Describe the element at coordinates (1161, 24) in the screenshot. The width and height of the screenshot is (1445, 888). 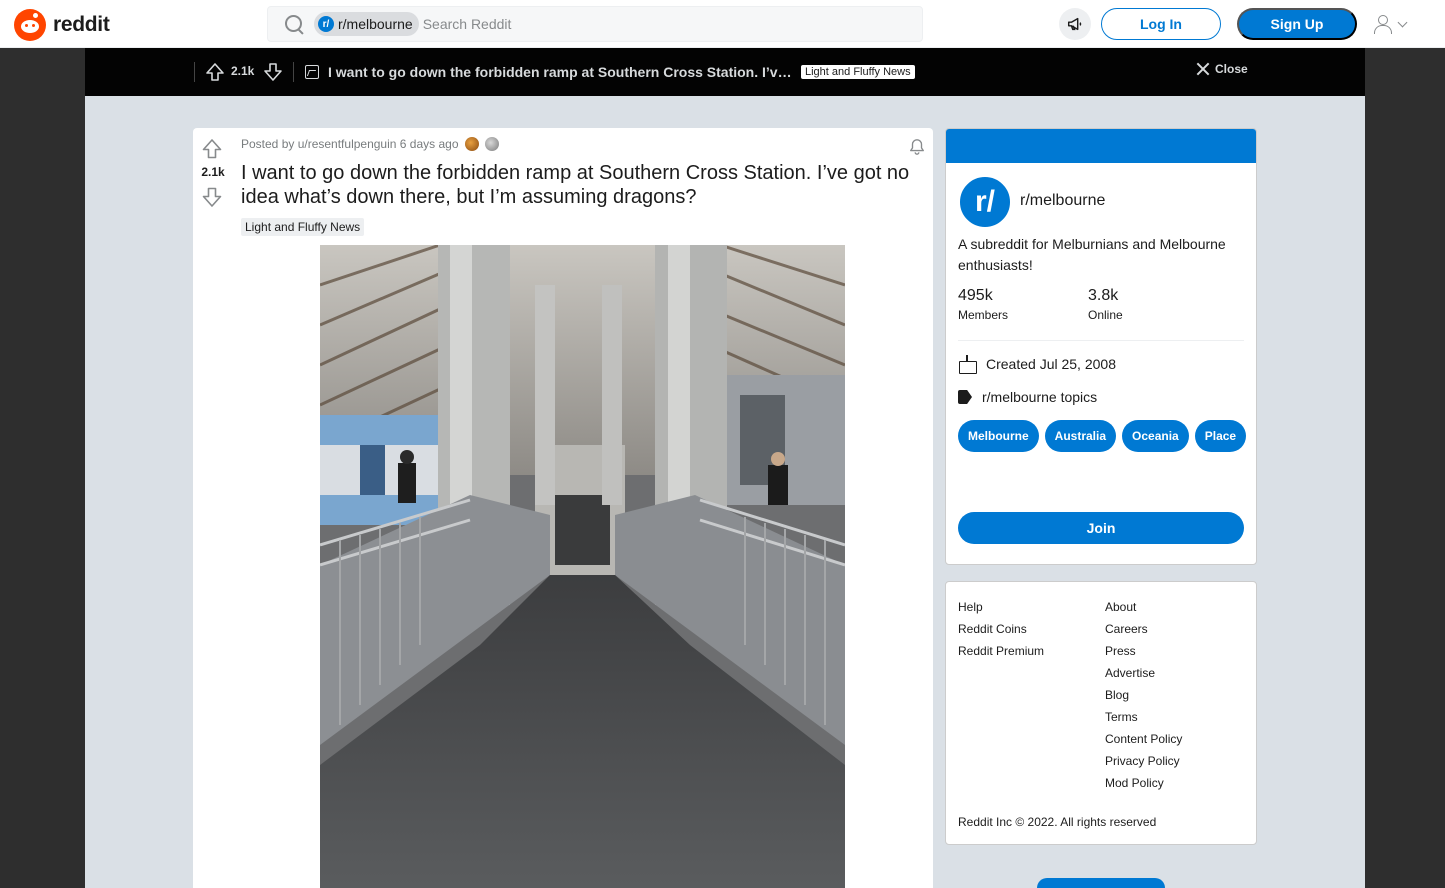
I see `login-button: Log In` at that location.